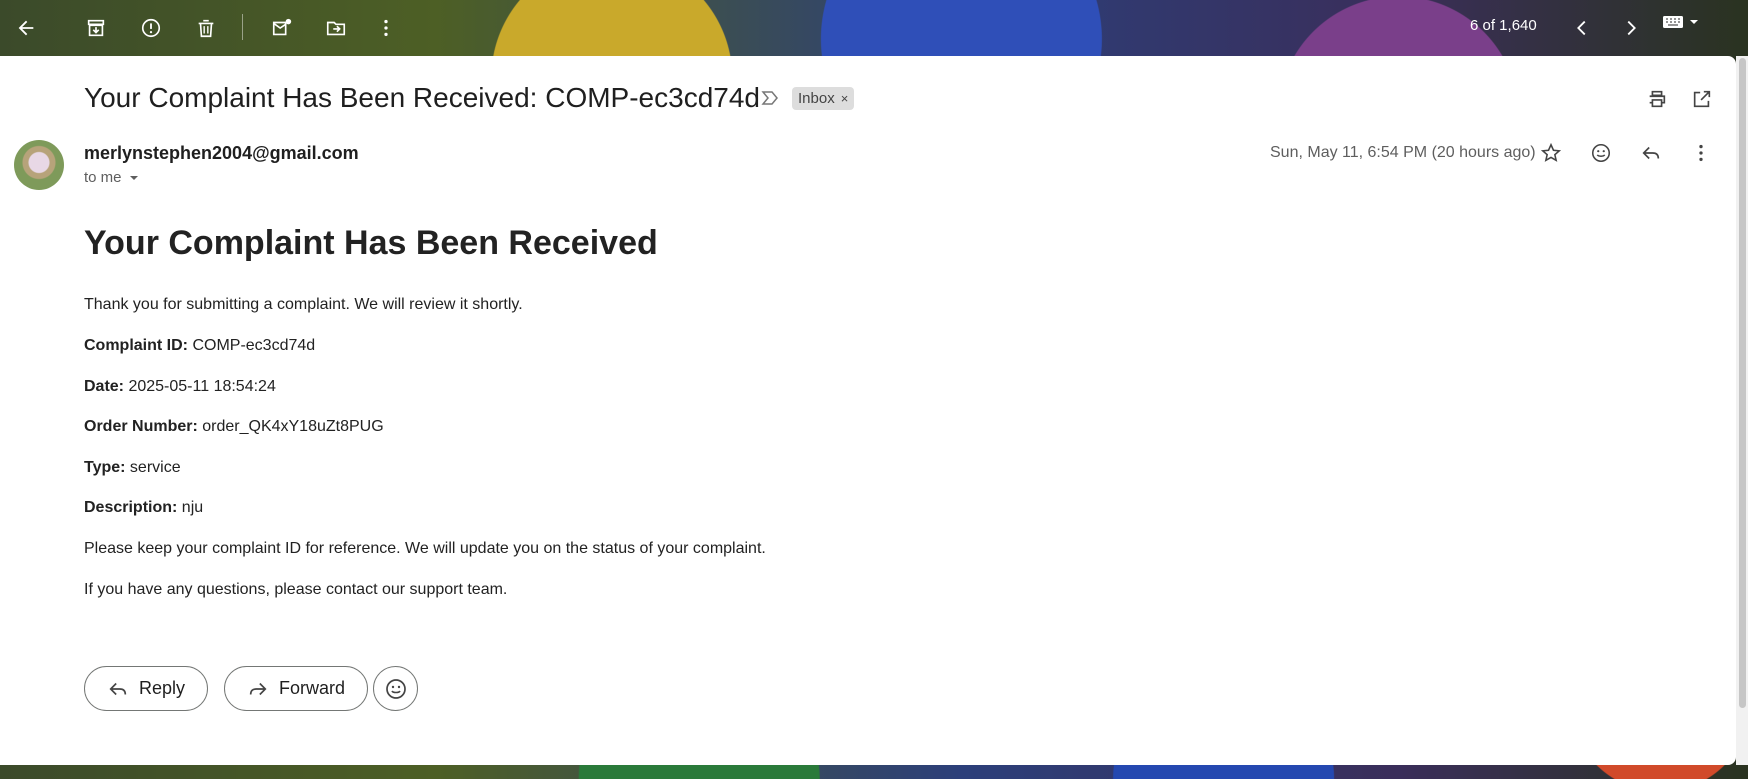 The width and height of the screenshot is (1748, 779). I want to click on mark-unread-button, so click(282, 28).